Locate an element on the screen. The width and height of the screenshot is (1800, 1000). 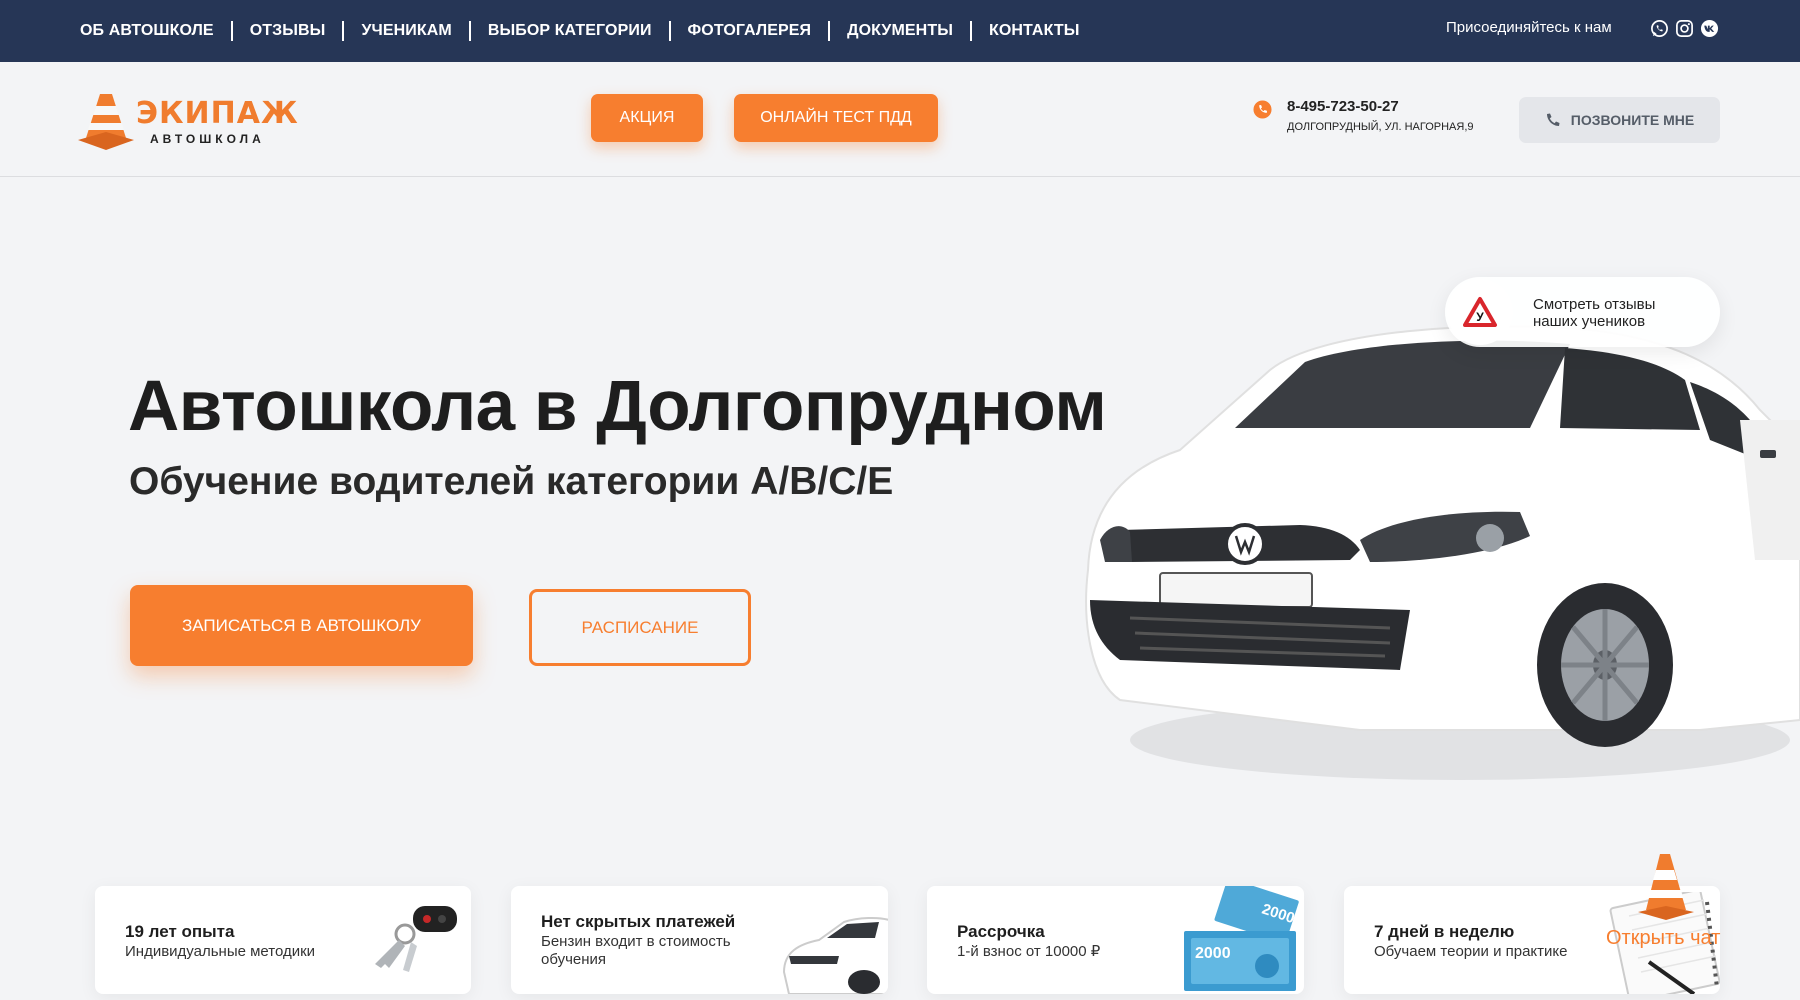
schedule-button: РАСПИСАНИЕ is located at coordinates (640, 627).